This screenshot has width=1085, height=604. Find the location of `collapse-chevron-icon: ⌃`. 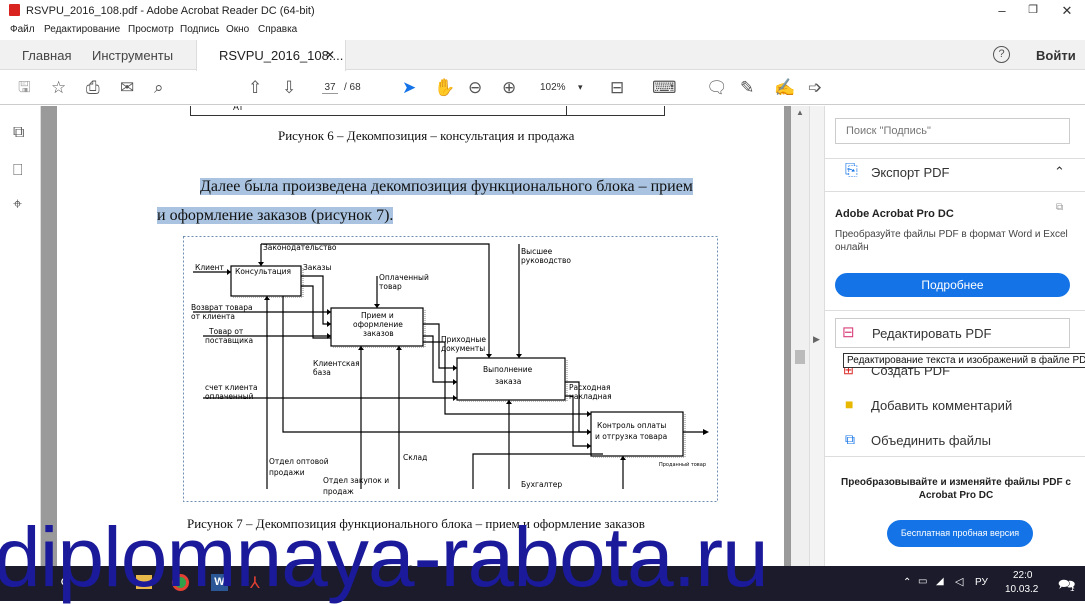

collapse-chevron-icon: ⌃ is located at coordinates (1059, 172).